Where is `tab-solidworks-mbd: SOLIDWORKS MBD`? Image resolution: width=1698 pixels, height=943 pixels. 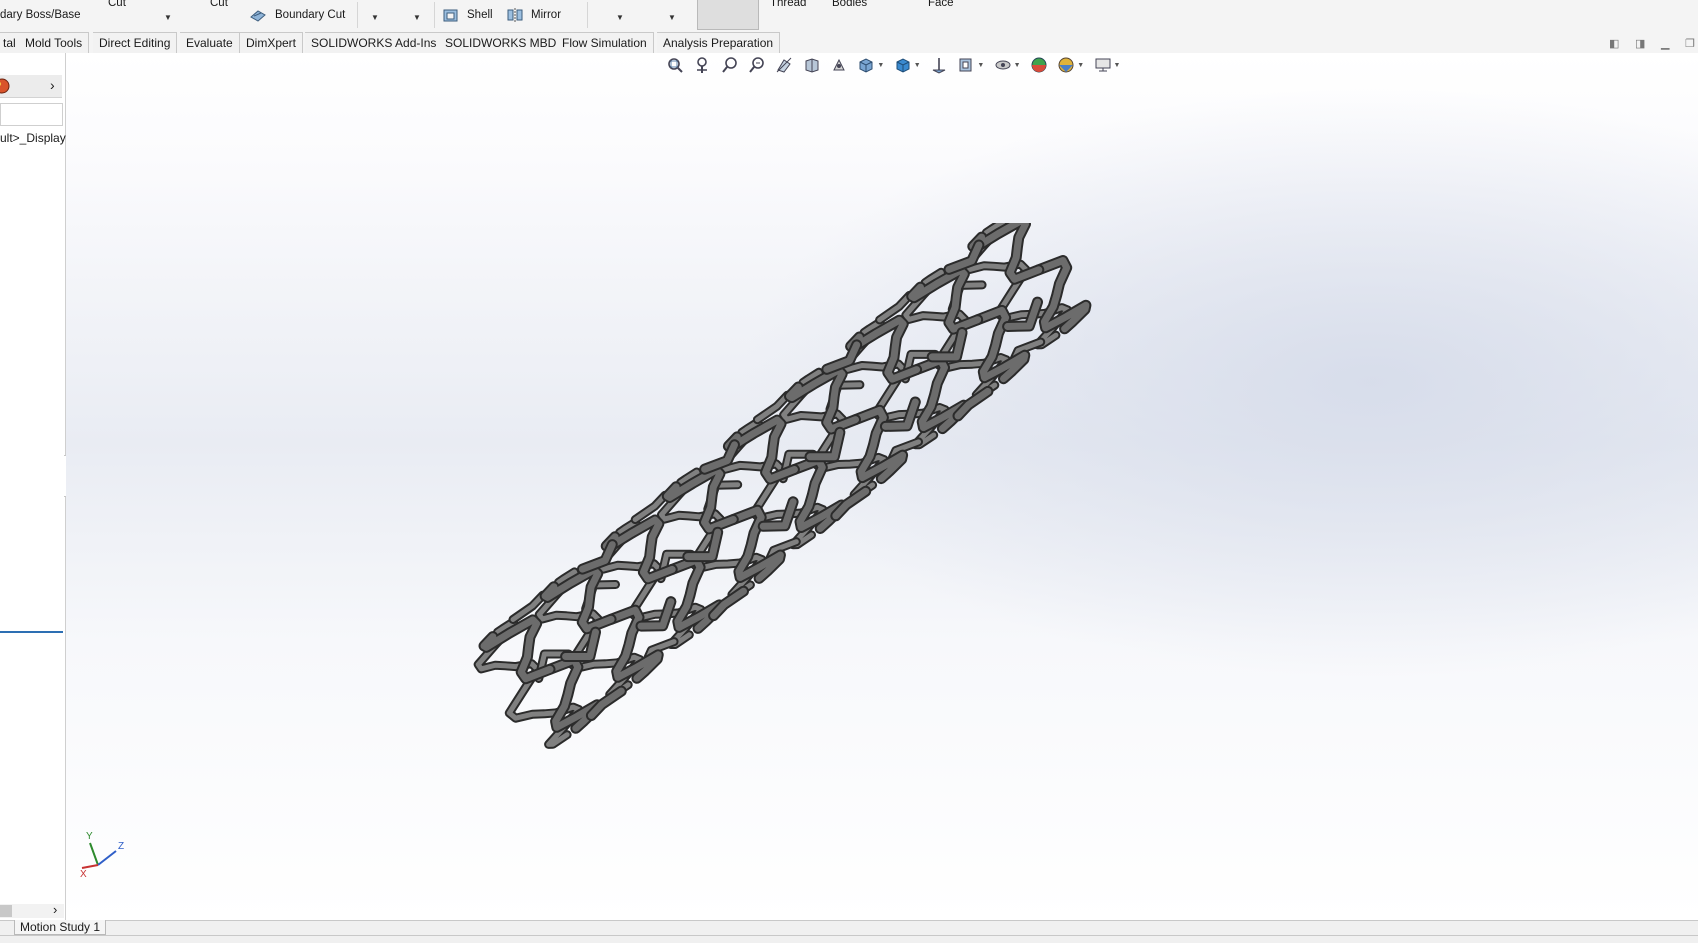 tab-solidworks-mbd: SOLIDWORKS MBD is located at coordinates (501, 42).